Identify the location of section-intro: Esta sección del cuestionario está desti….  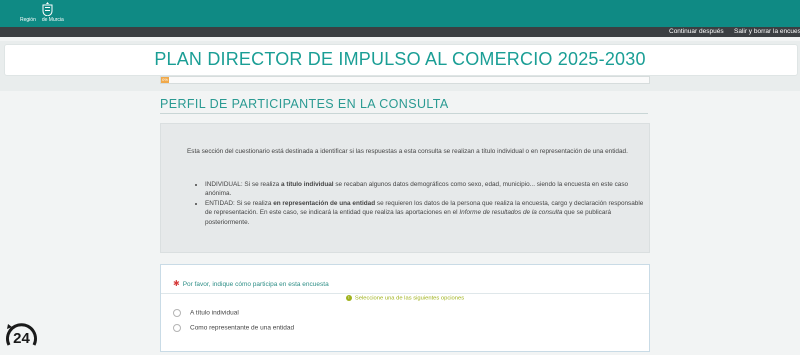
(407, 151).